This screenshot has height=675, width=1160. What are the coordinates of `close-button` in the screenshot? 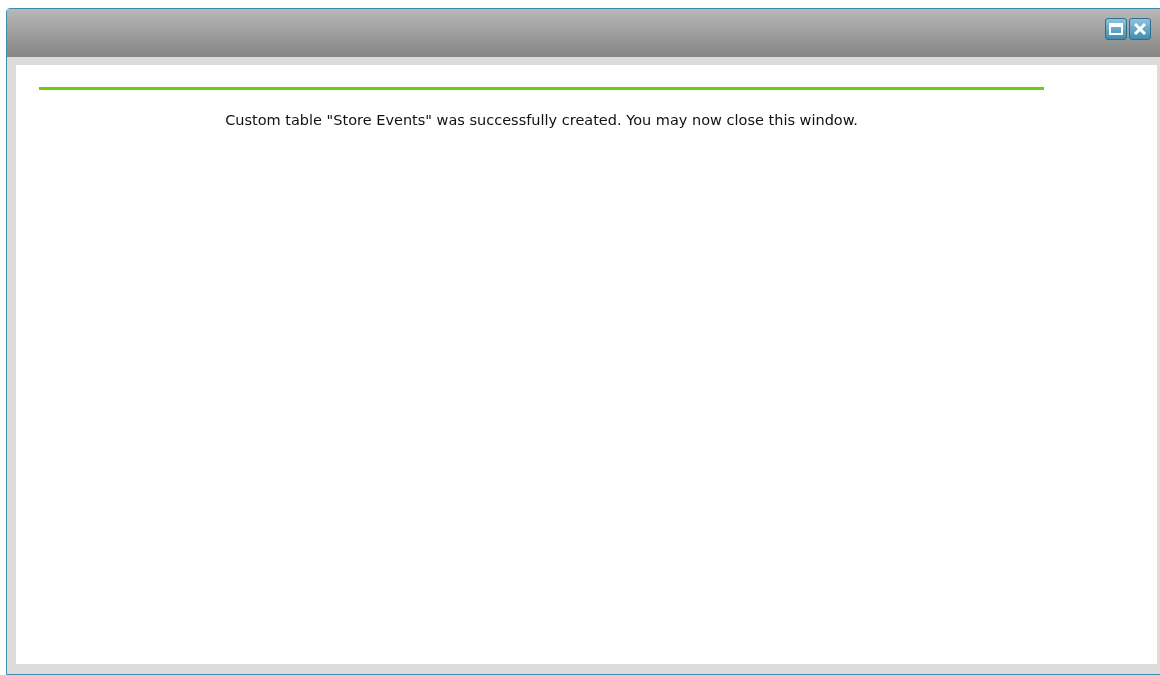 It's located at (1140, 29).